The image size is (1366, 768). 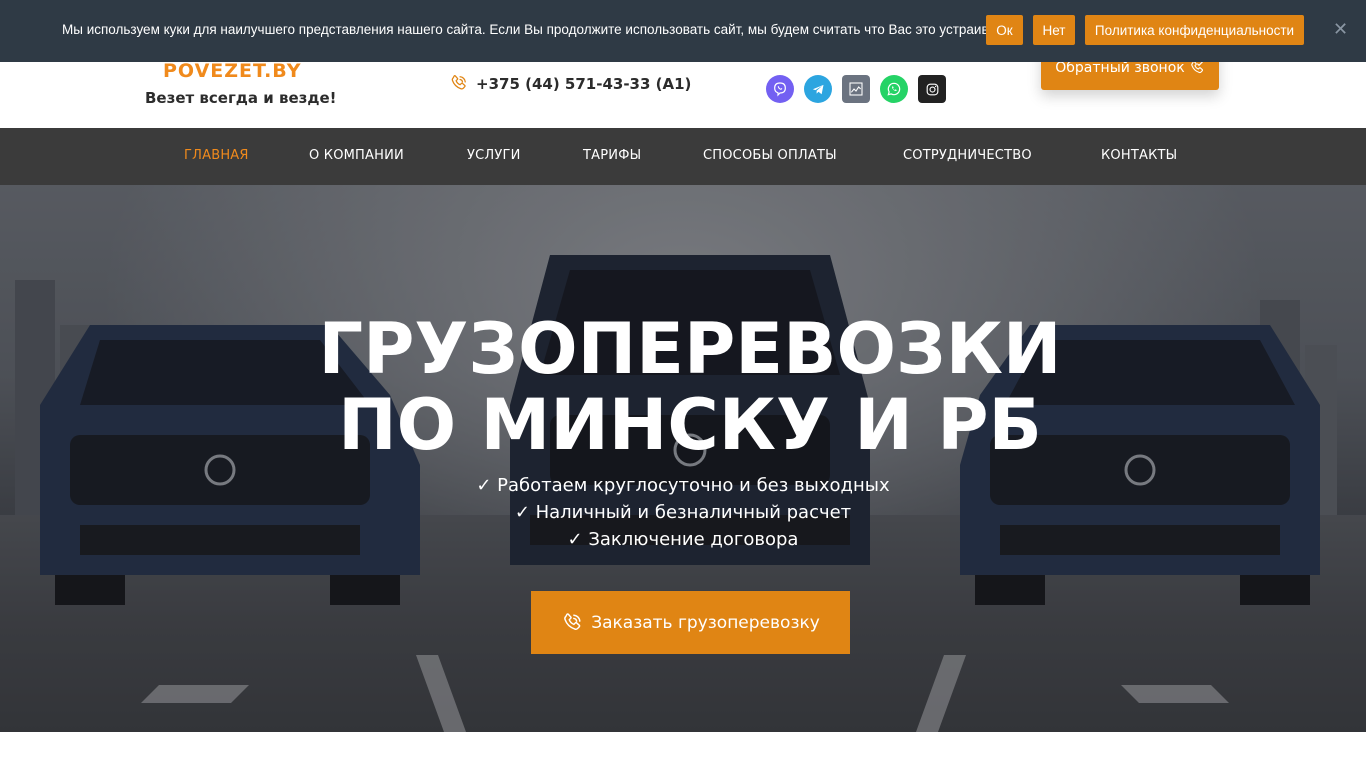 What do you see at coordinates (1004, 30) in the screenshot?
I see `cookie-accept-button: Ок` at bounding box center [1004, 30].